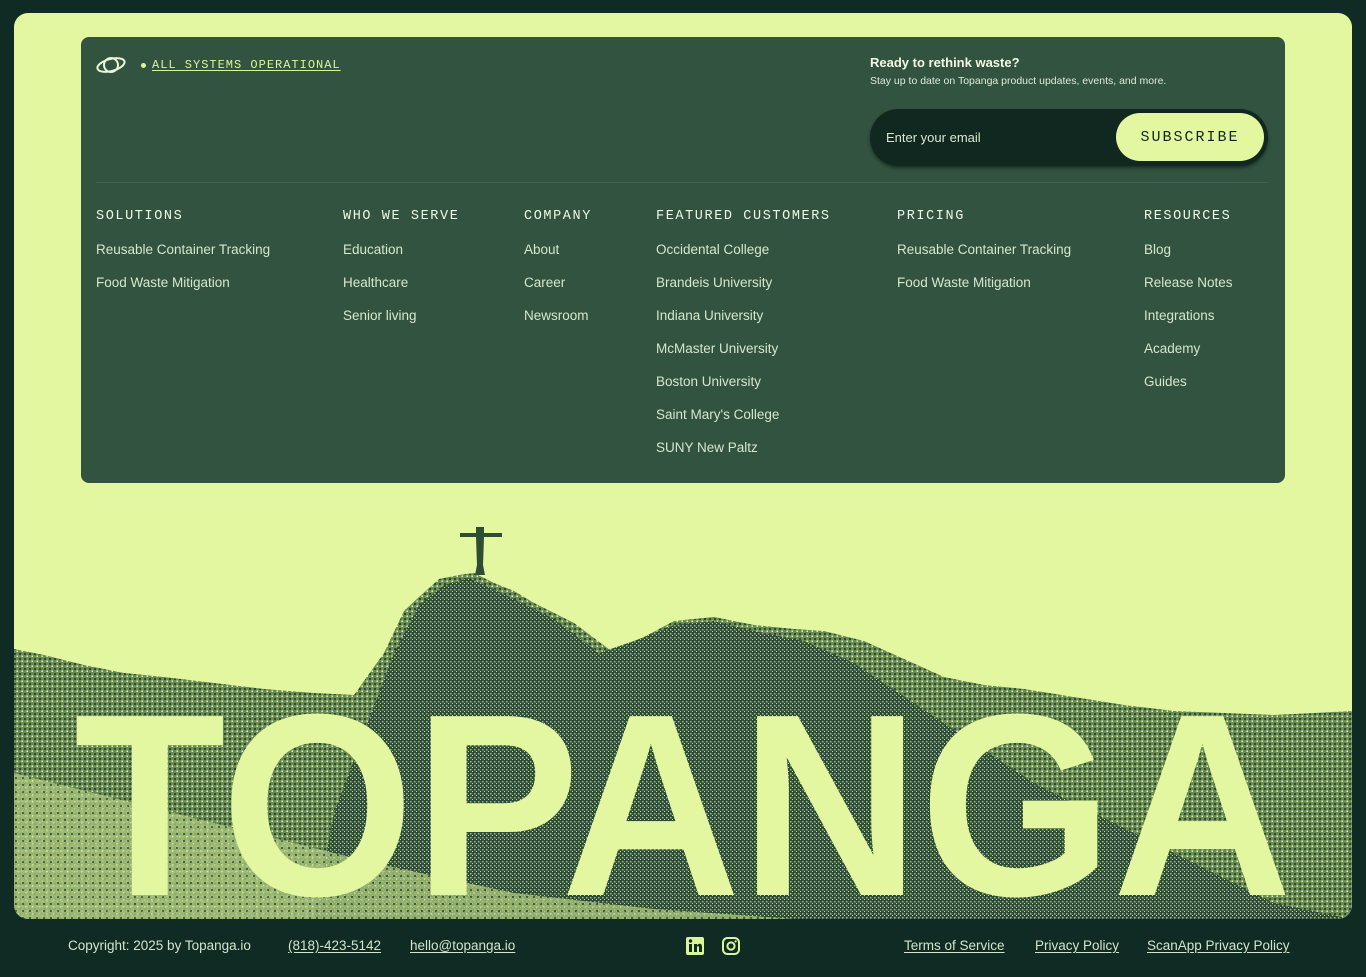 The image size is (1366, 977). I want to click on nav-link: Academy, so click(1188, 357).